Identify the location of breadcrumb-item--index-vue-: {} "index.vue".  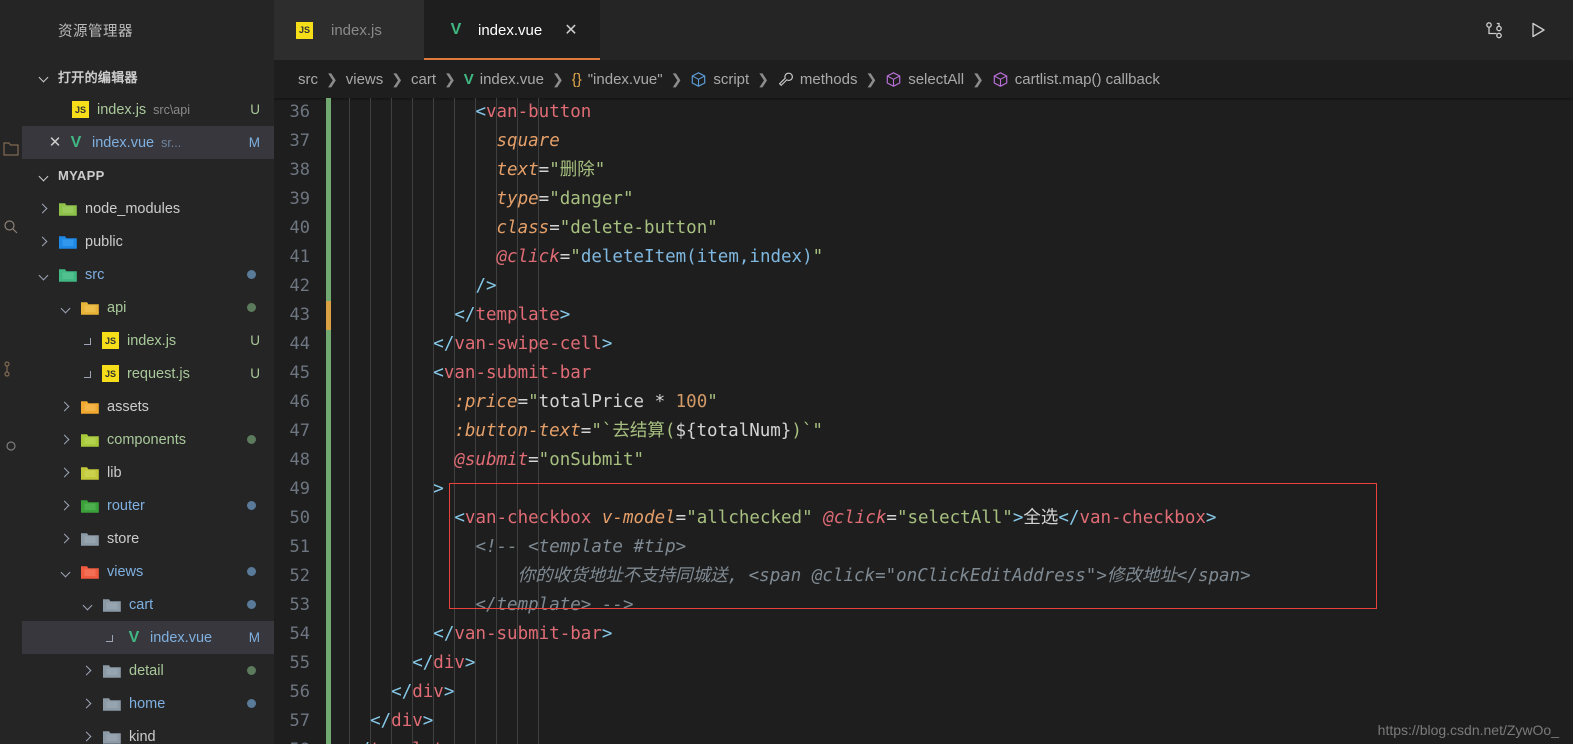
(617, 79).